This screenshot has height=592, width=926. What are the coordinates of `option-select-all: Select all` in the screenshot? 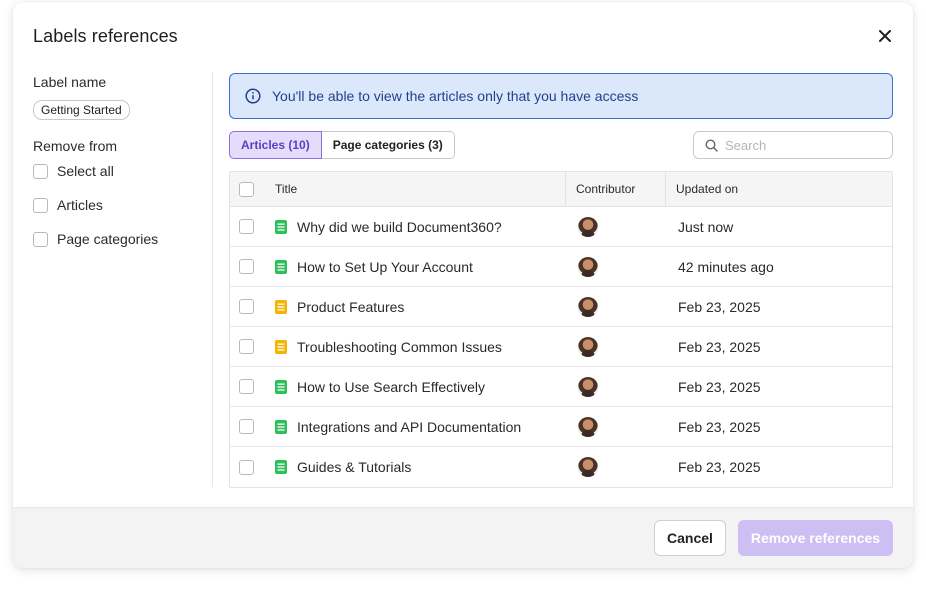 It's located at (123, 171).